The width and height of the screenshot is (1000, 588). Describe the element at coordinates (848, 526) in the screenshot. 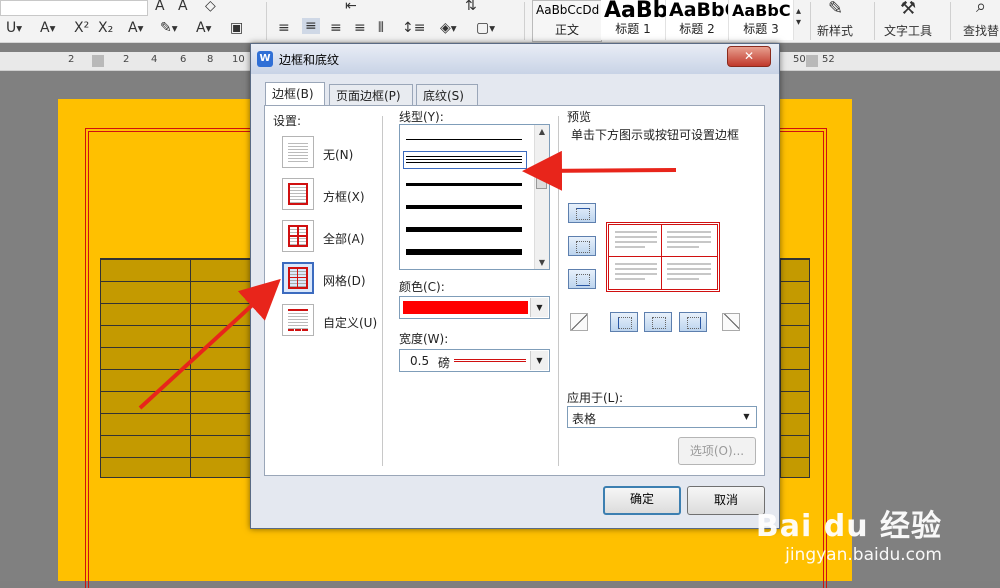

I see `watermark-title: Bai du 经验` at that location.